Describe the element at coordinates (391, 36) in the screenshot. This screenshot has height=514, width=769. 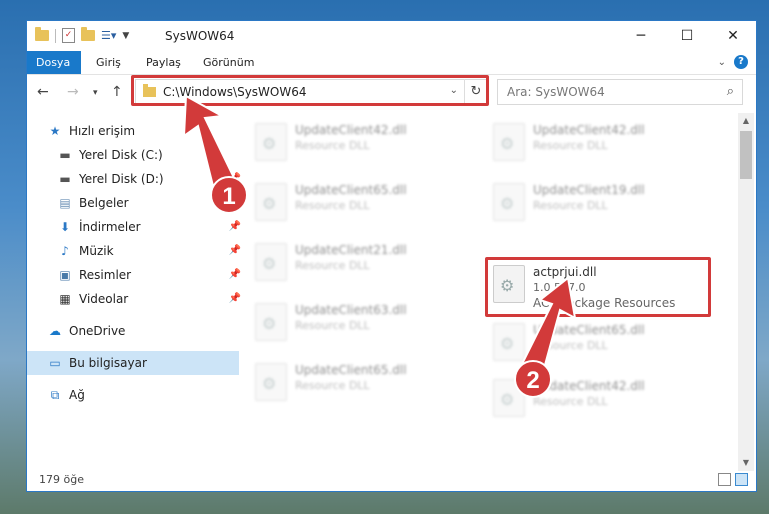
I see `title-bar: ✓ ☰▾ ▼ SysWOW64 ─ ☐ ✕` at that location.